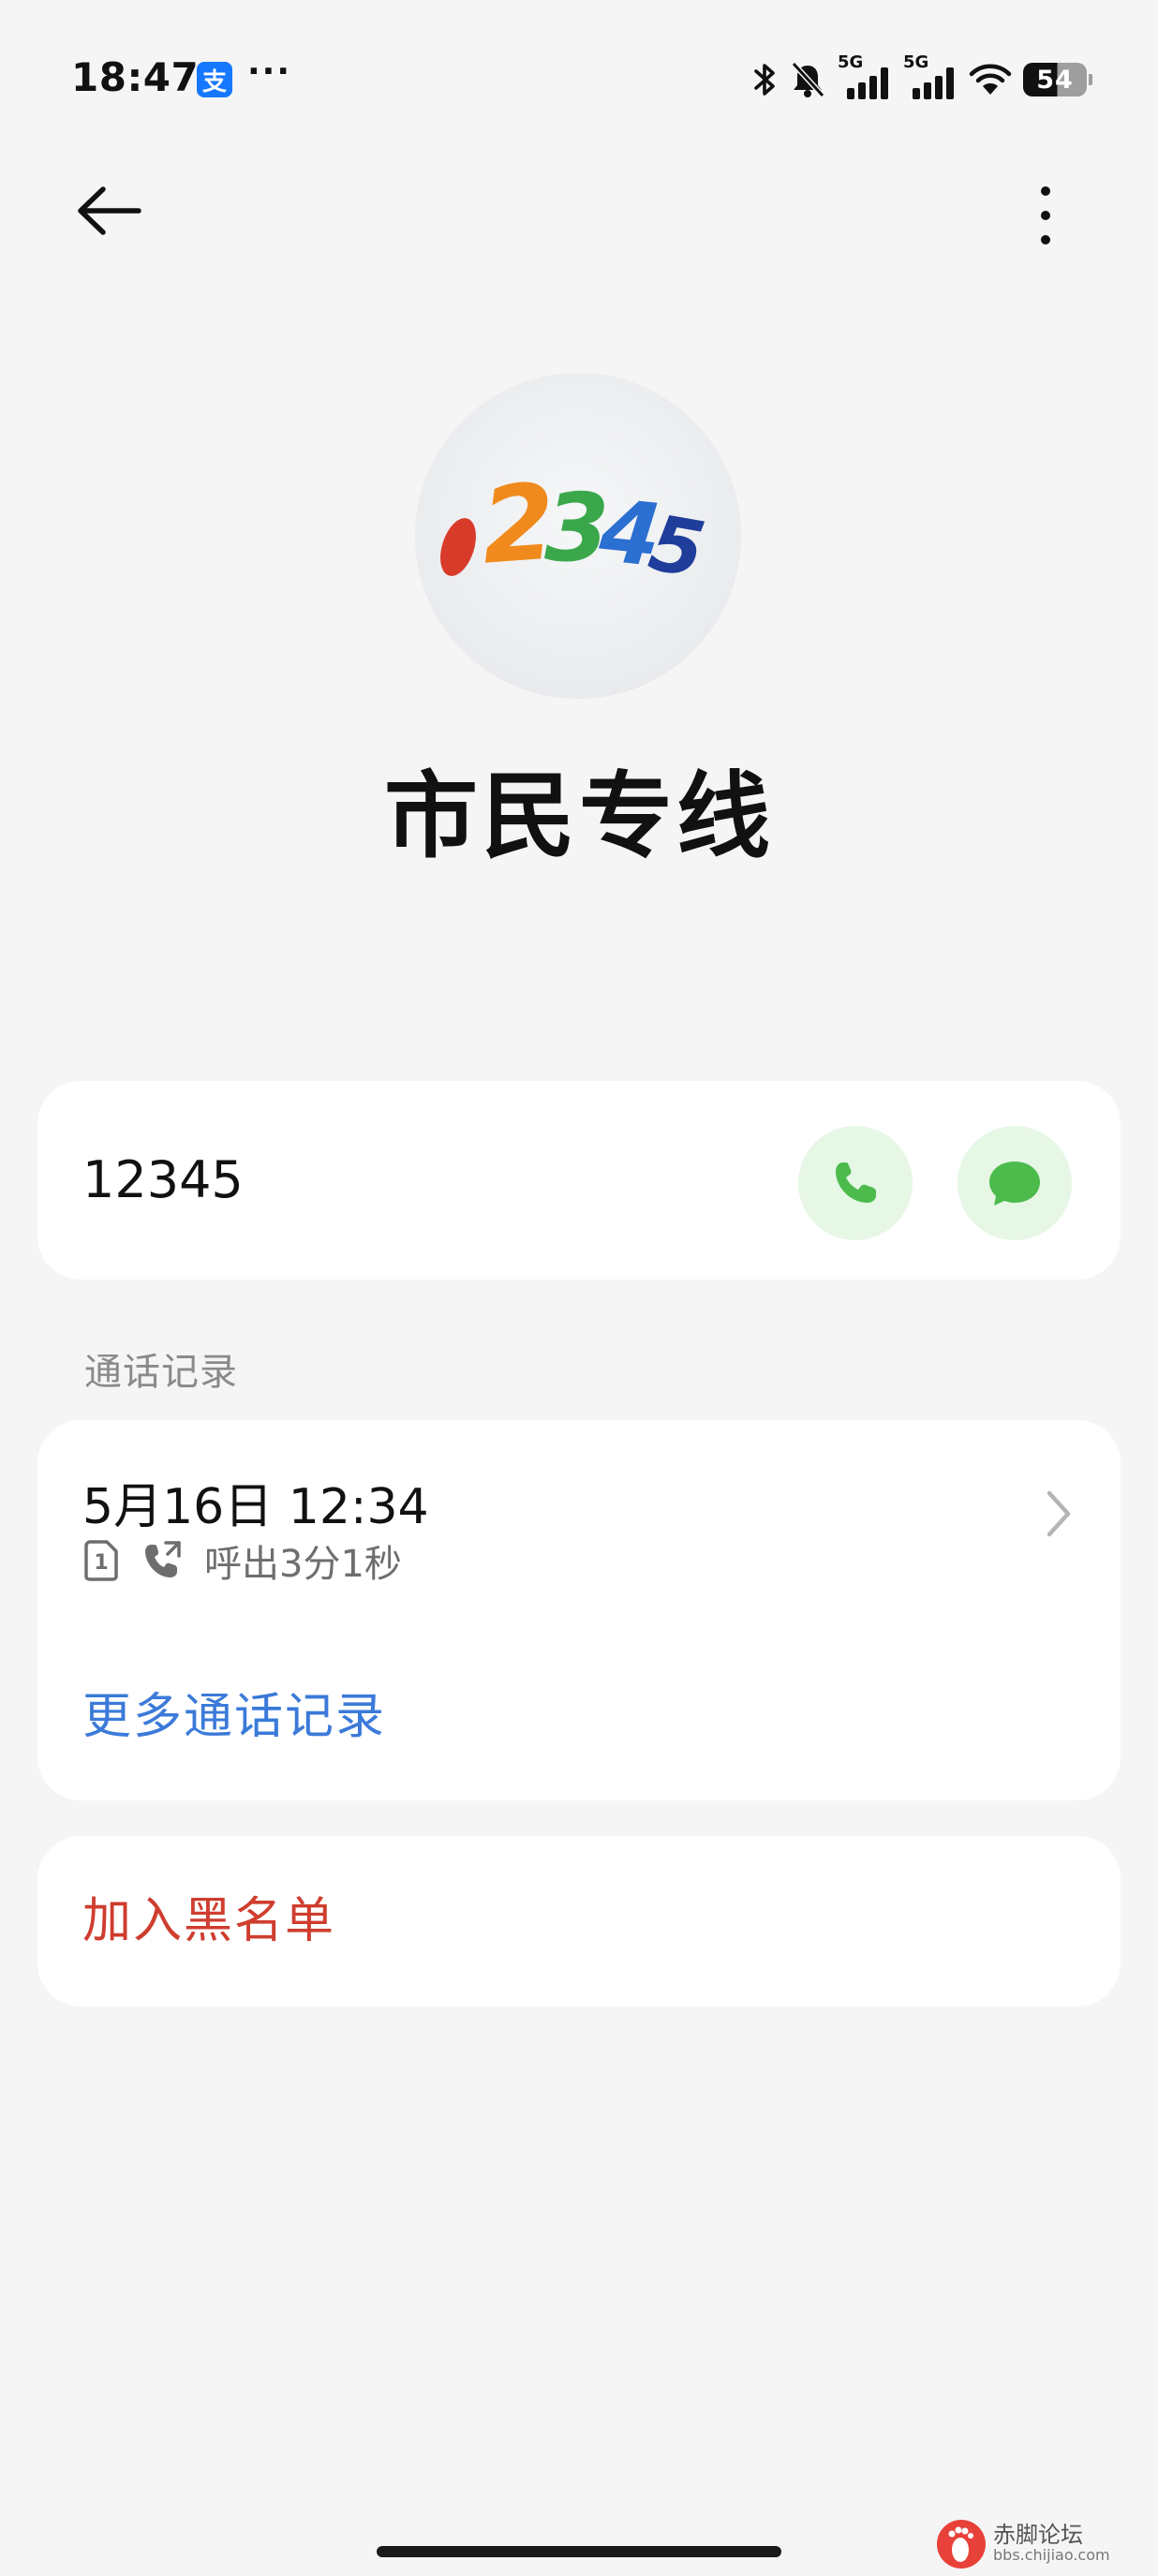 The image size is (1158, 2576). Describe the element at coordinates (303, 1565) in the screenshot. I see `call-detail: 呼出3分1秒` at that location.